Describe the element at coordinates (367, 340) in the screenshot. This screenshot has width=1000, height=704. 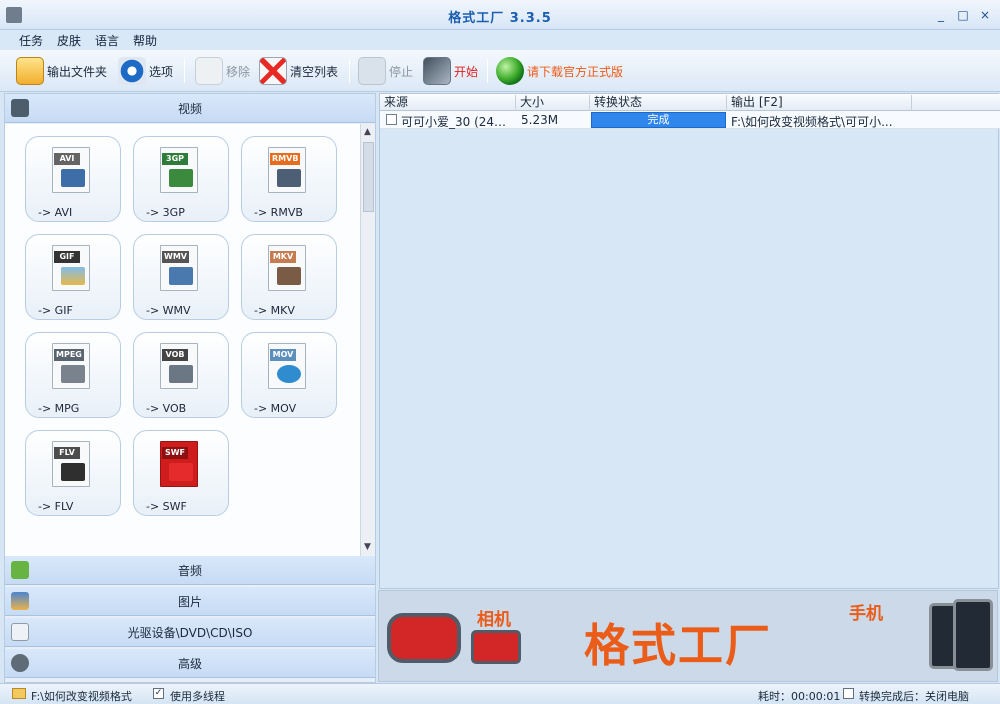
I see `format-scrollbar: ▲ ▼` at that location.